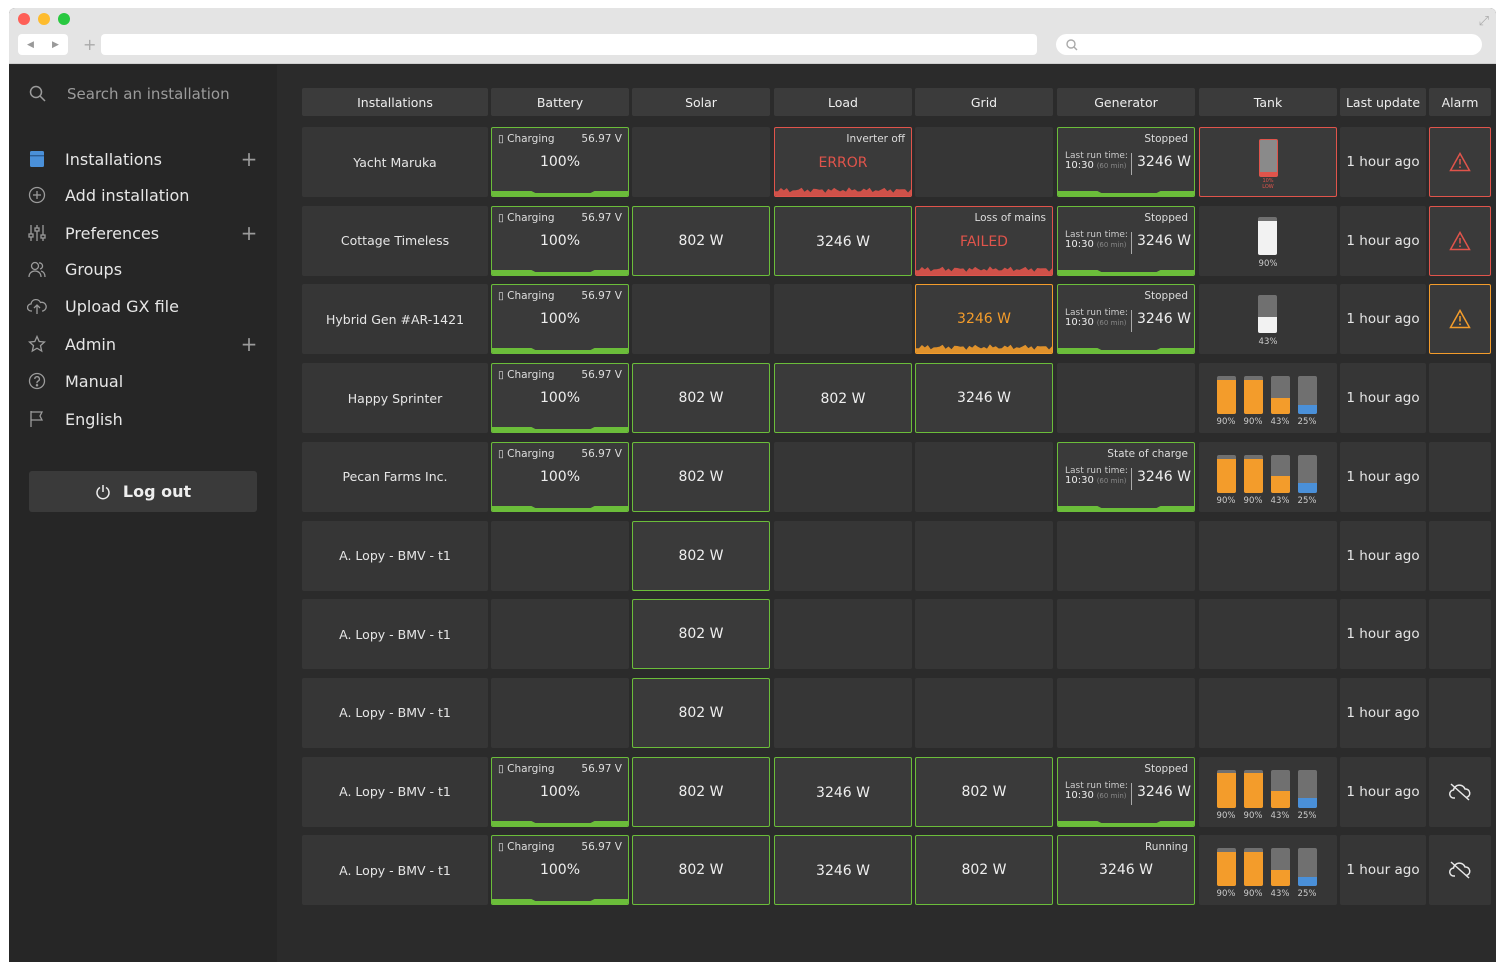 The image size is (1496, 962). What do you see at coordinates (143, 381) in the screenshot?
I see `sidebar-item-manual: Manual` at bounding box center [143, 381].